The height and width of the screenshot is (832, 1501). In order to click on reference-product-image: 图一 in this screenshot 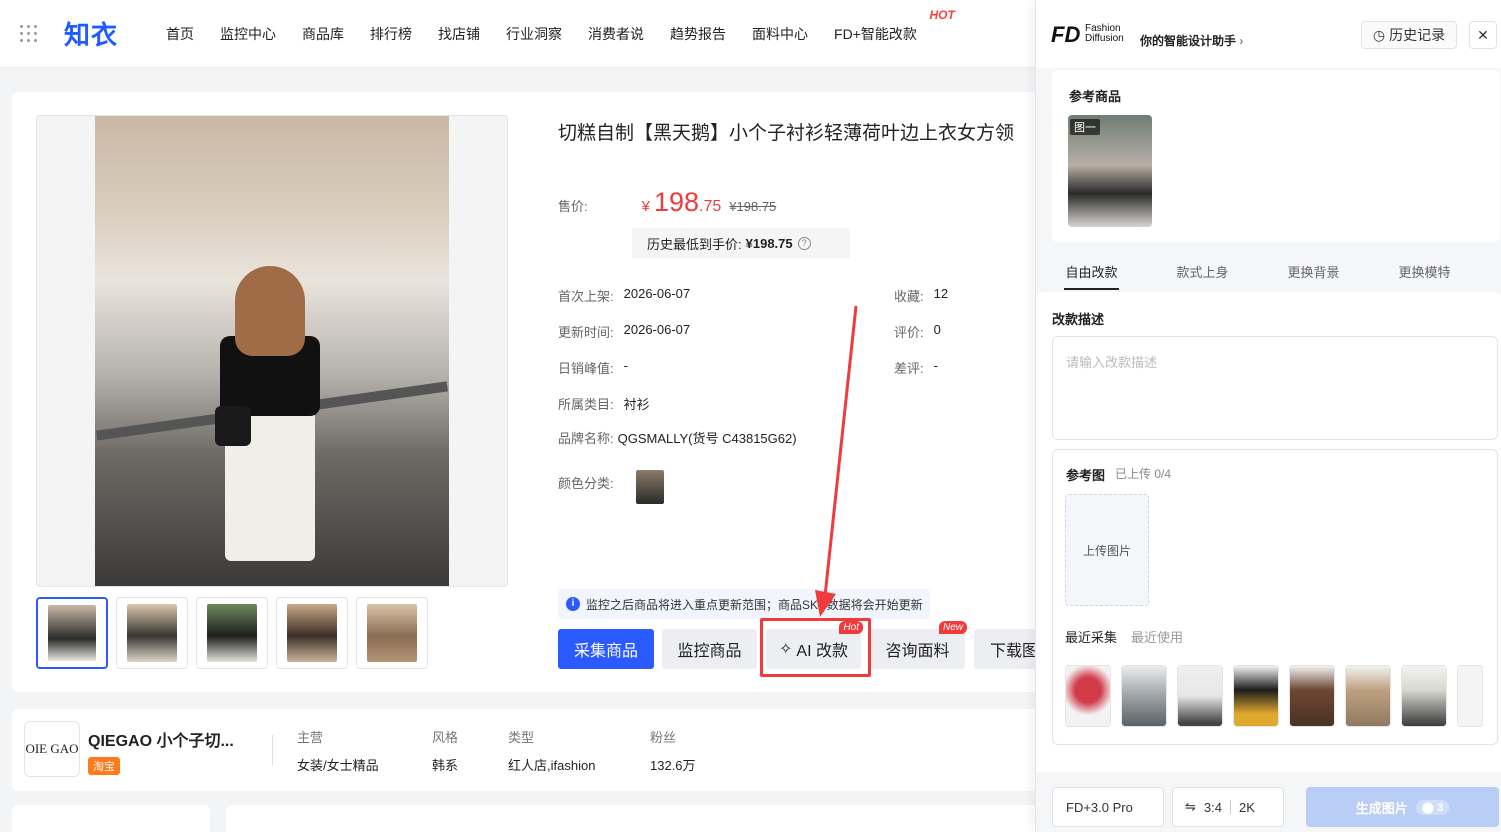, I will do `click(1110, 171)`.